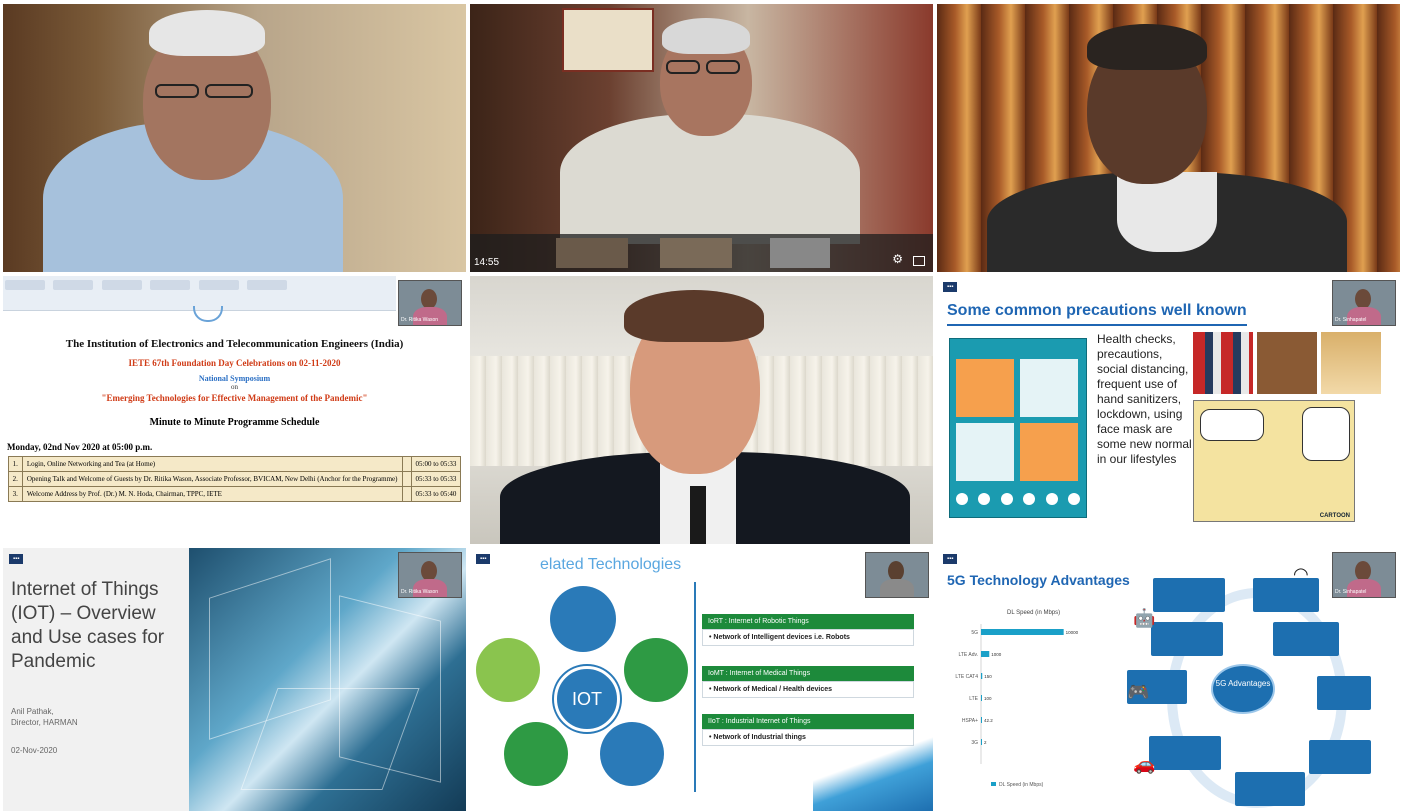 The height and width of the screenshot is (811, 1403). What do you see at coordinates (808, 689) in the screenshot?
I see `tech-box-body: • Network of Medical / Health devices` at bounding box center [808, 689].